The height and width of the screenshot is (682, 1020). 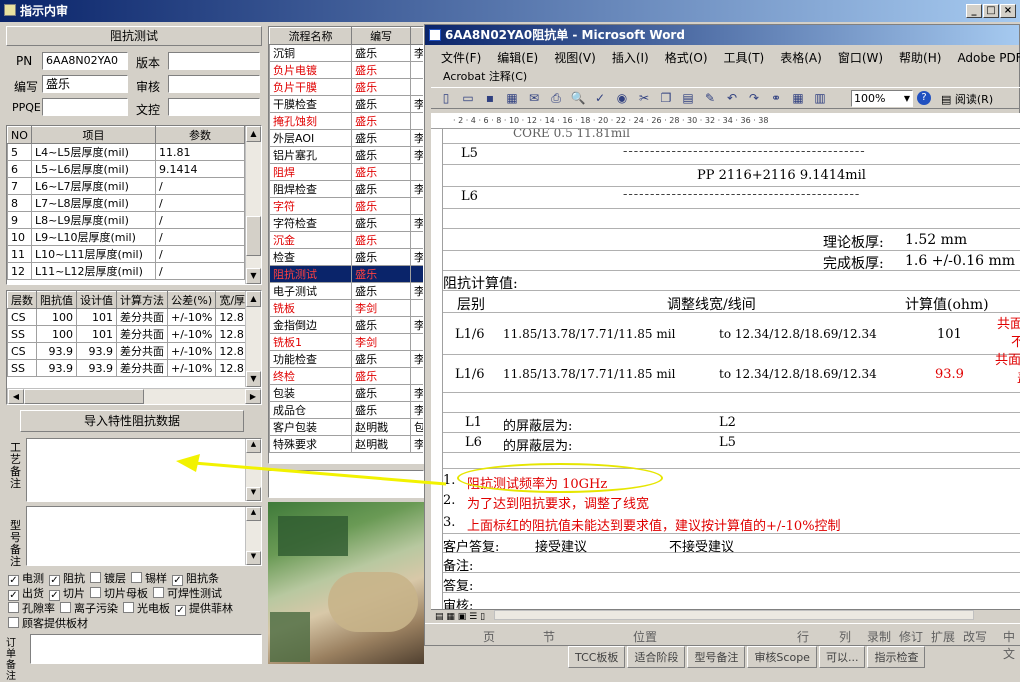 What do you see at coordinates (346, 257) in the screenshot?
I see `flow-row: 检查 盛乐李` at bounding box center [346, 257].